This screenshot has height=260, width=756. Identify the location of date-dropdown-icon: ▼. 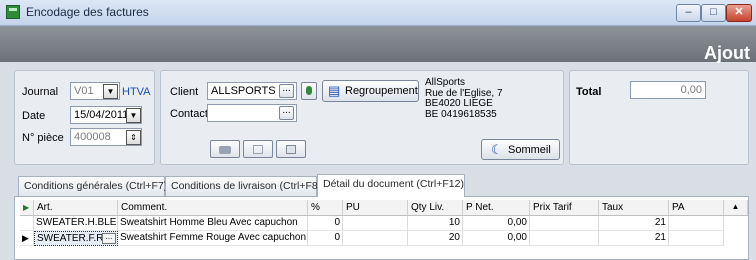
(133, 115).